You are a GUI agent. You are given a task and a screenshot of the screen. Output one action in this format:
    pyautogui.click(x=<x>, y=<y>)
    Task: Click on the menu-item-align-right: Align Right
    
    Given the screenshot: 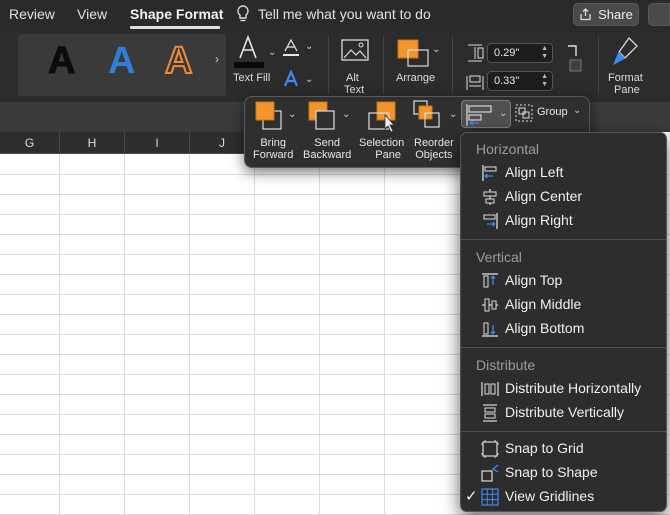 What is the action you would take?
    pyautogui.click(x=563, y=221)
    